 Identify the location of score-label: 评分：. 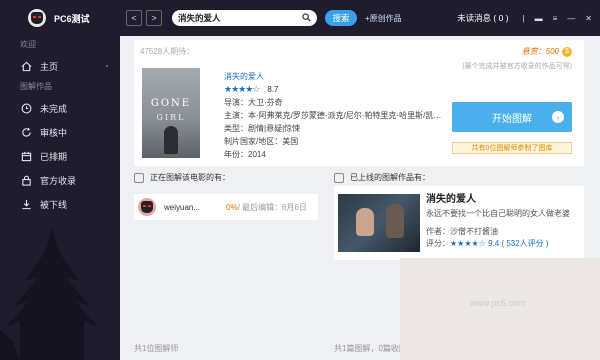
(438, 243).